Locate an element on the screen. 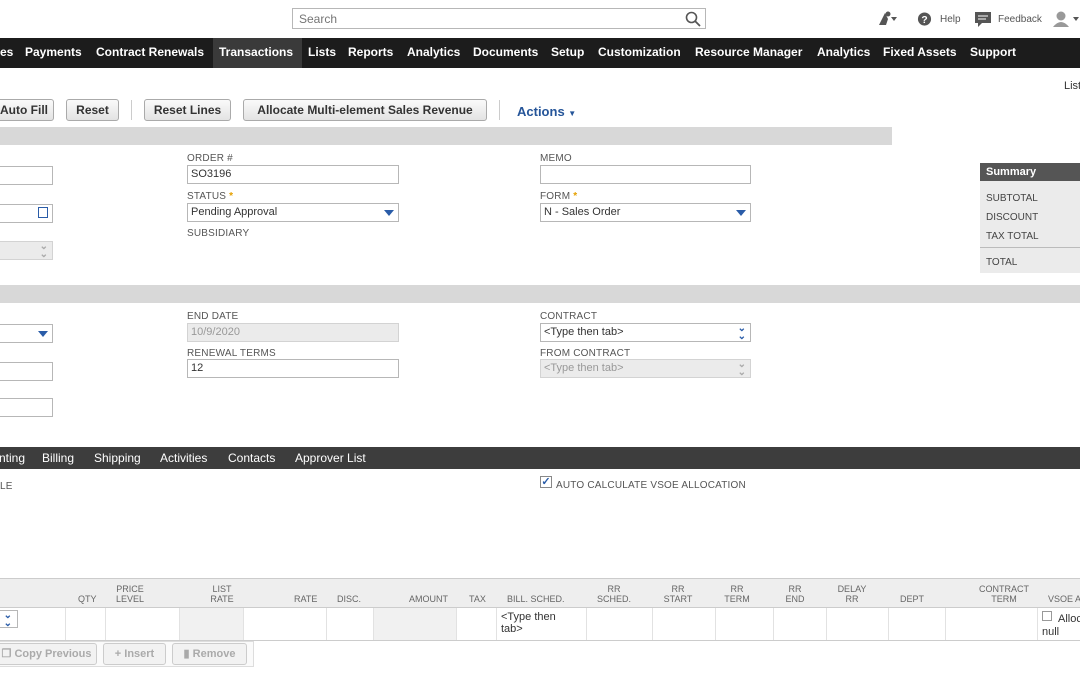  end-date-label: END DATE is located at coordinates (213, 316).